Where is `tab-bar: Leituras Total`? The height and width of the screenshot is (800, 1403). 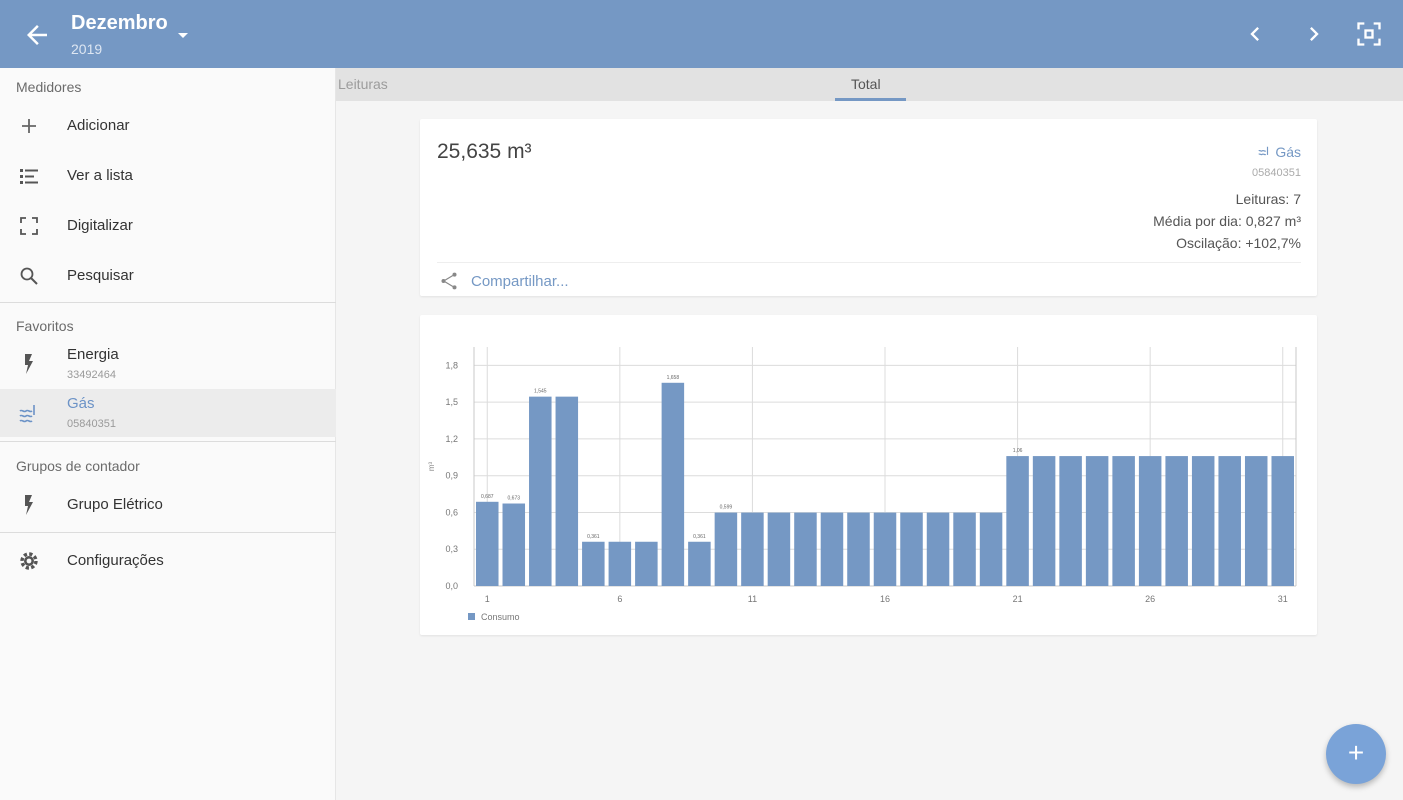 tab-bar: Leituras Total is located at coordinates (869, 84).